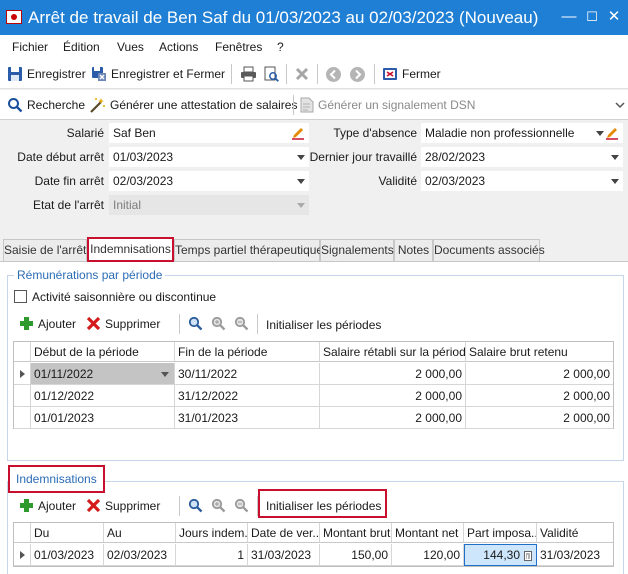 The height and width of the screenshot is (574, 628). Describe the element at coordinates (280, 47) in the screenshot. I see `menu-help: ?` at that location.